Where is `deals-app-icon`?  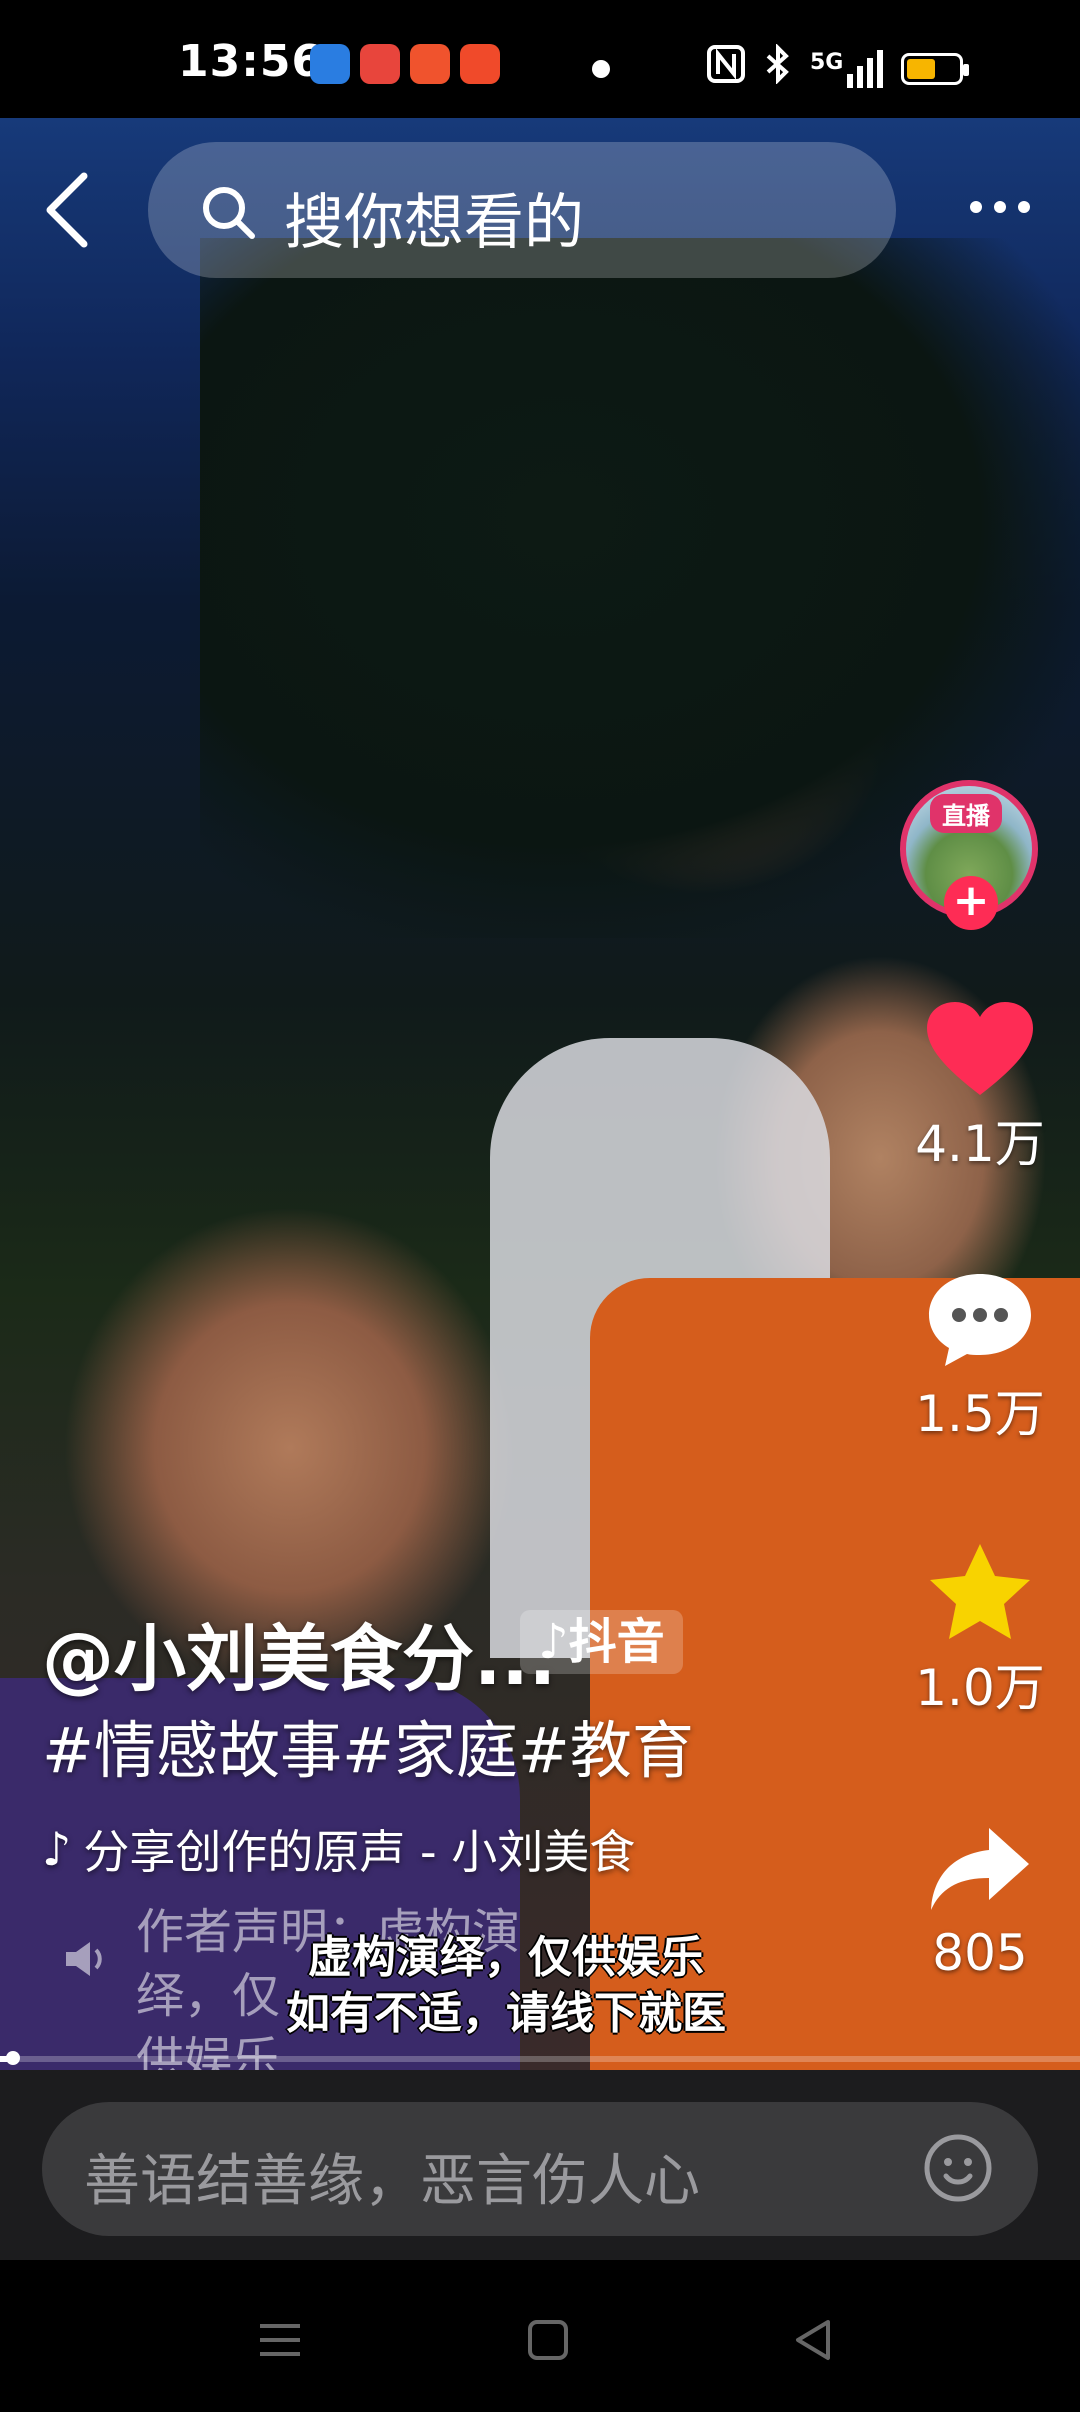 deals-app-icon is located at coordinates (430, 64).